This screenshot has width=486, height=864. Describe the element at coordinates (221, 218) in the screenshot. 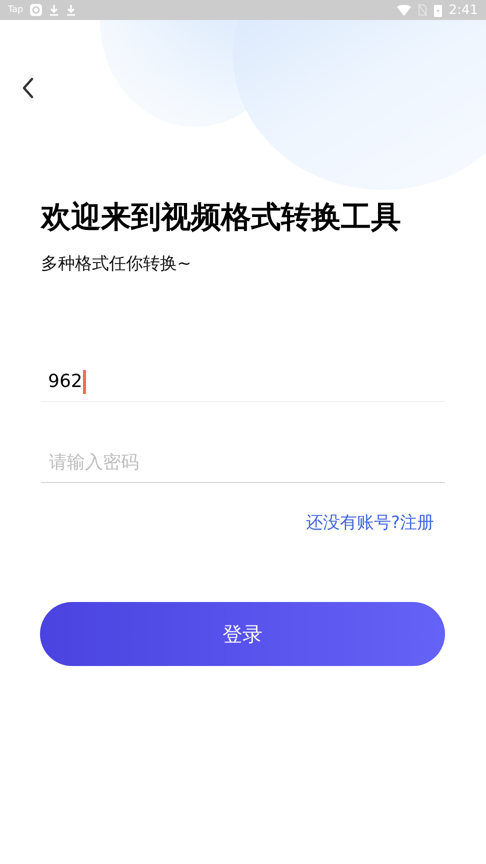

I see `welcome-title: 欢迎来到视频格式转换工具` at that location.